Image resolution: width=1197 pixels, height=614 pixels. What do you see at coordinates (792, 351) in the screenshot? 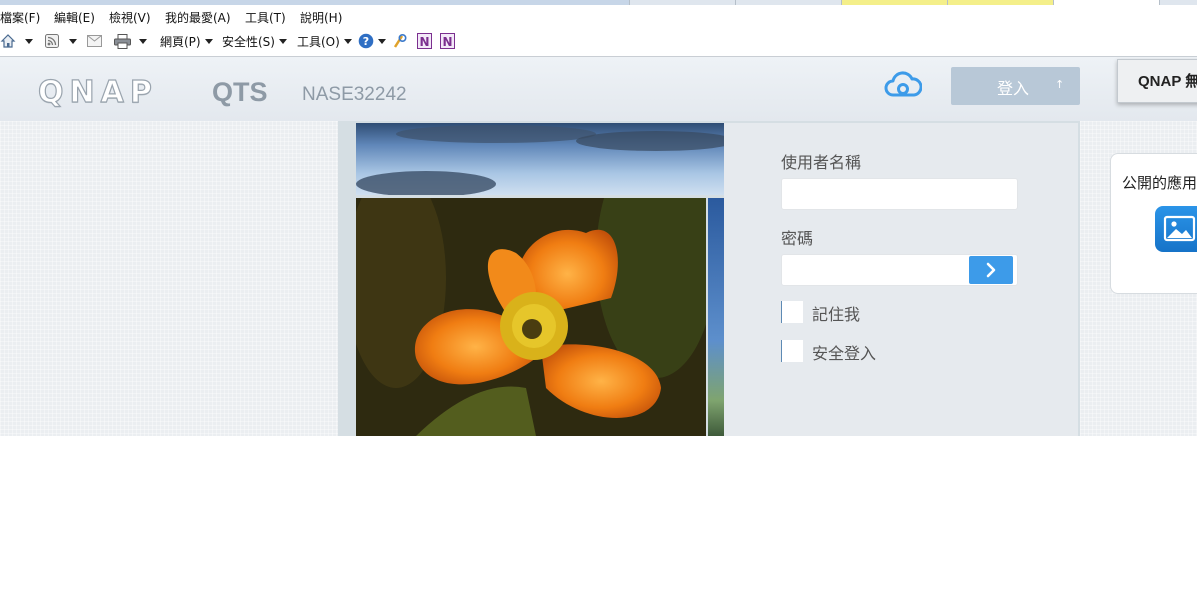
I see `secure-login-checkbox` at bounding box center [792, 351].